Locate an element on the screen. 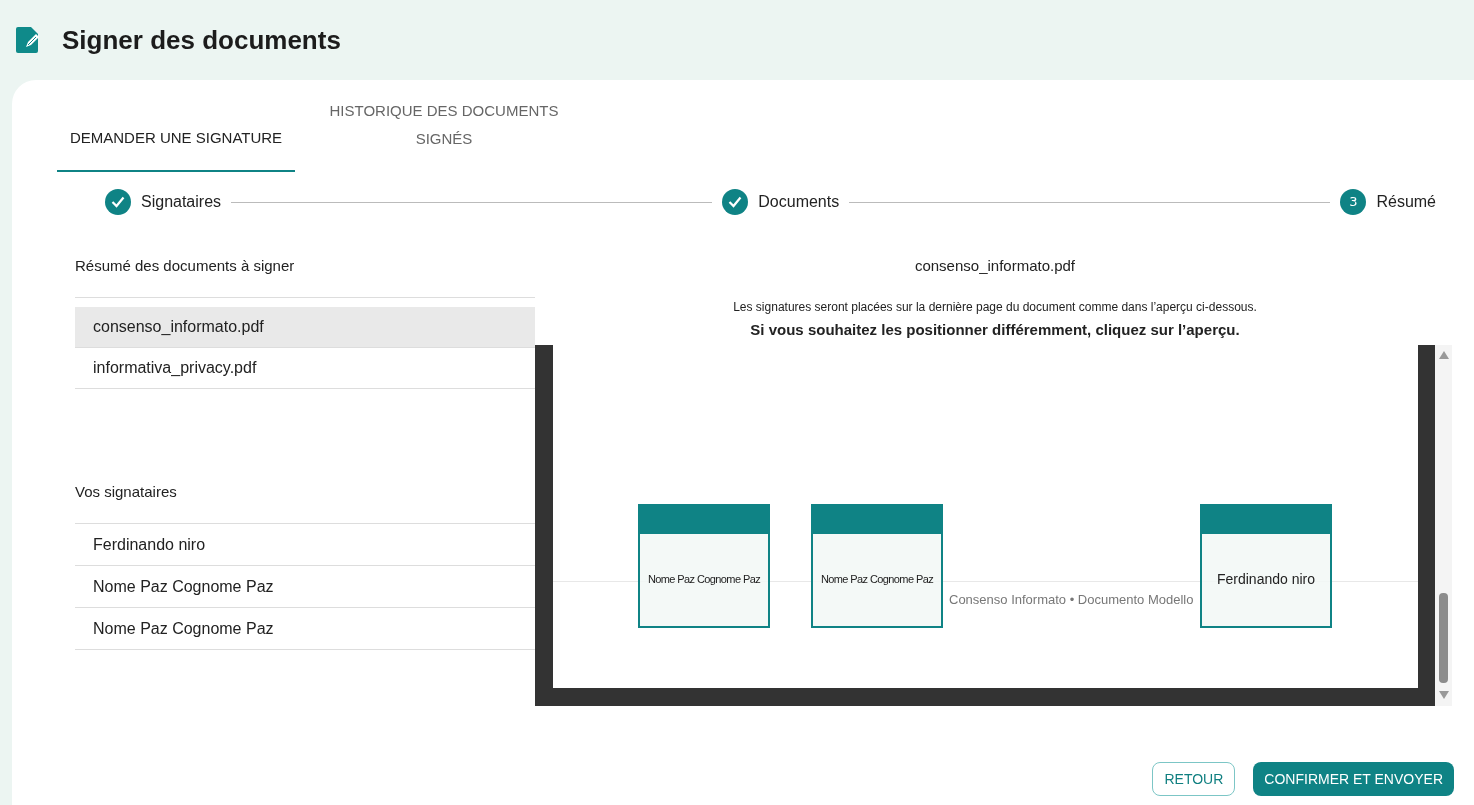 Image resolution: width=1474 pixels, height=805 pixels. signer-name: Ferdinando niro is located at coordinates (1266, 579).